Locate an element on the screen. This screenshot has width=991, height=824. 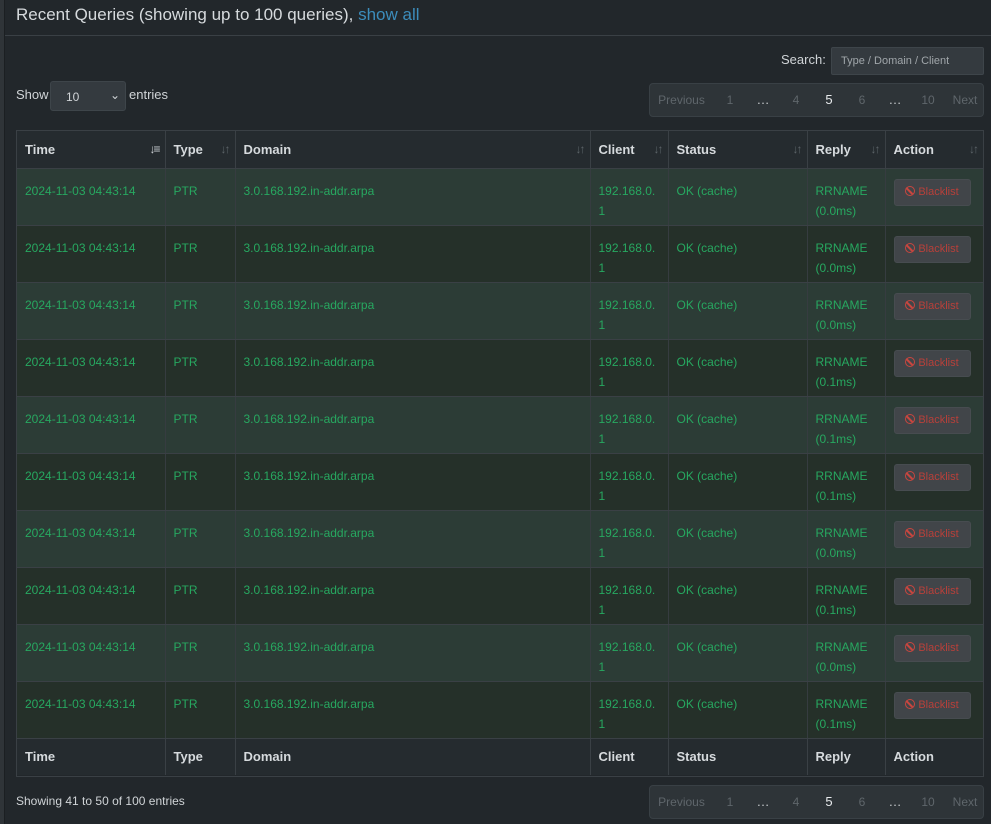
cell-reply: RRNAME (0.1ms) is located at coordinates (846, 710).